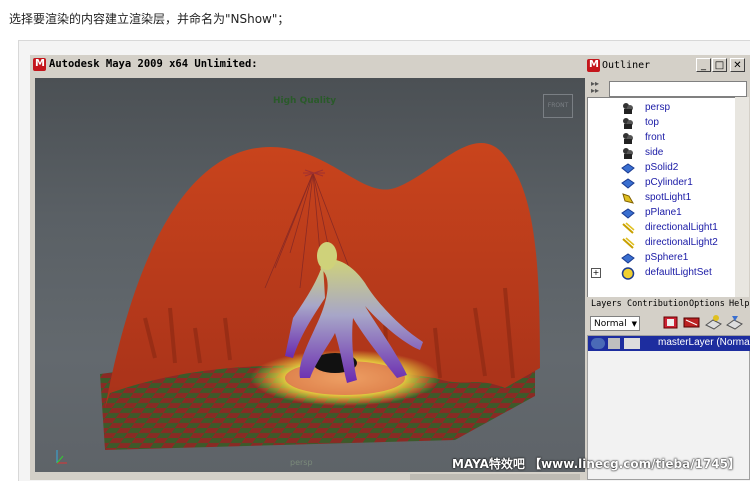 The height and width of the screenshot is (481, 750). What do you see at coordinates (614, 343) in the screenshot?
I see `layer-toggle-icon` at bounding box center [614, 343].